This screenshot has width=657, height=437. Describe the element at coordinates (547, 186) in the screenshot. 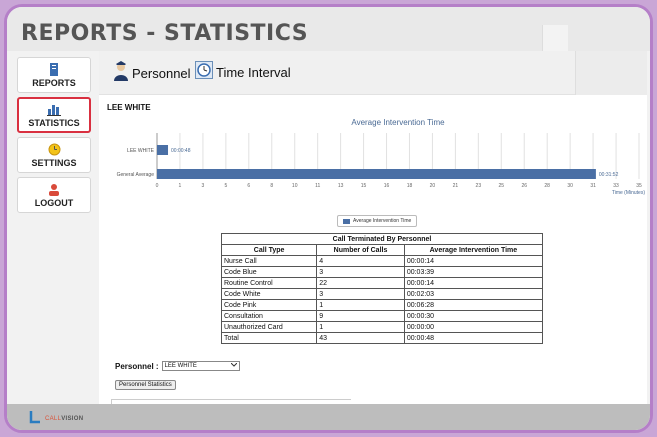

I see `x-tick-label: 28` at that location.